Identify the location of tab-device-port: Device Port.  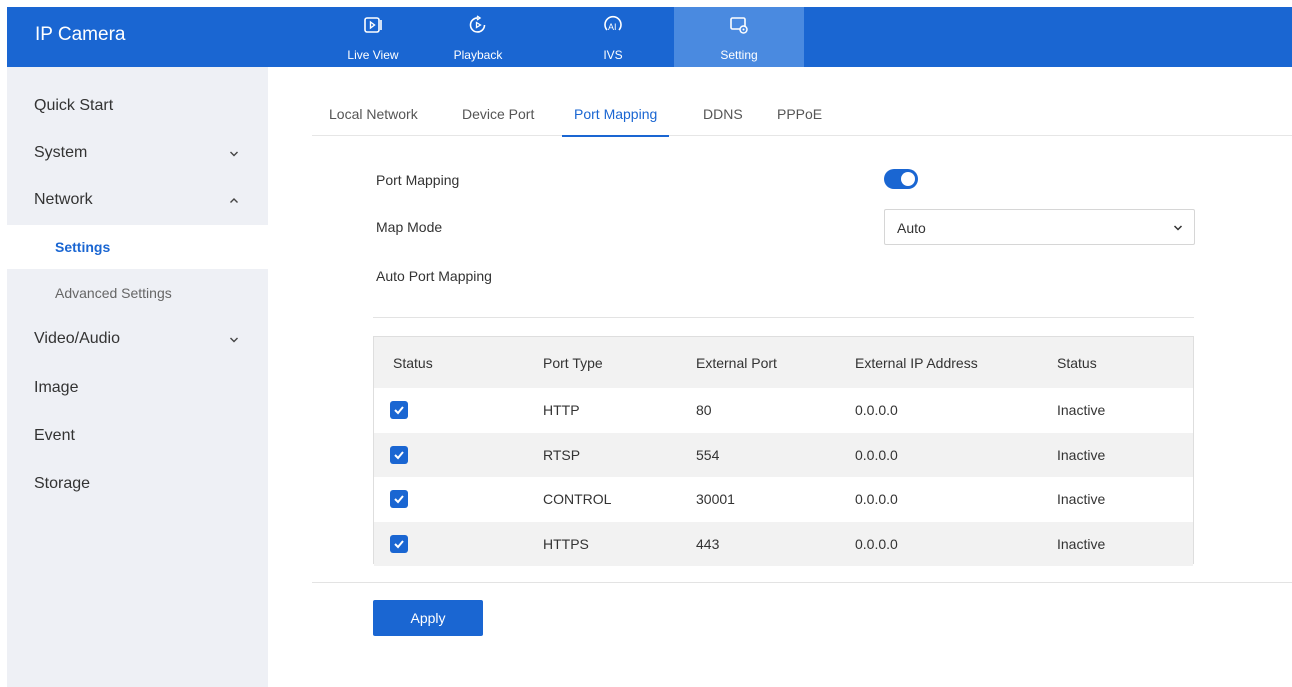
(498, 114).